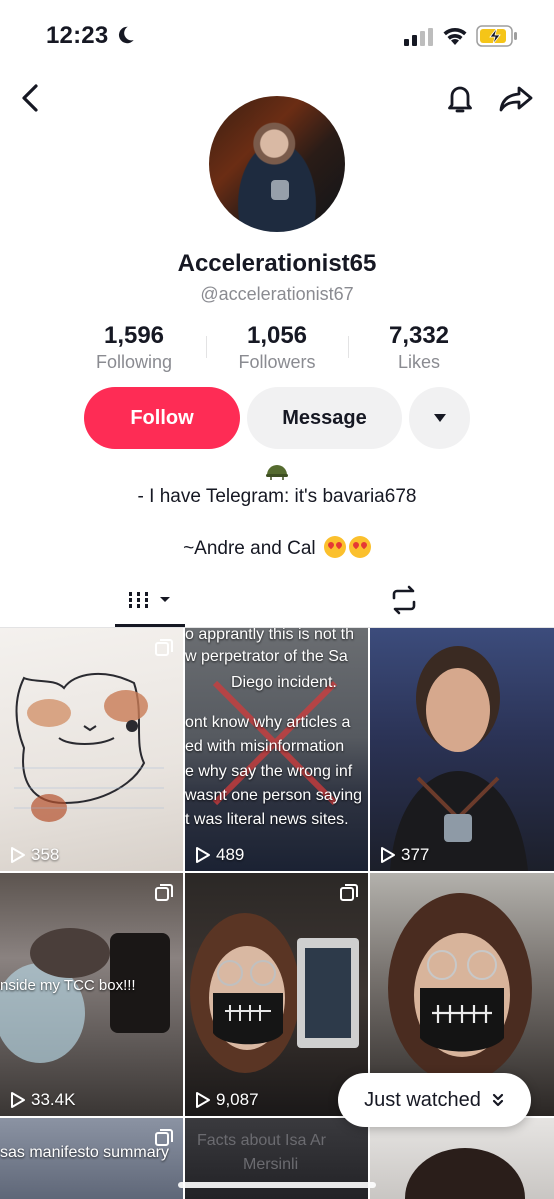  What do you see at coordinates (45, 854) in the screenshot?
I see `view-count-text: 358` at bounding box center [45, 854].